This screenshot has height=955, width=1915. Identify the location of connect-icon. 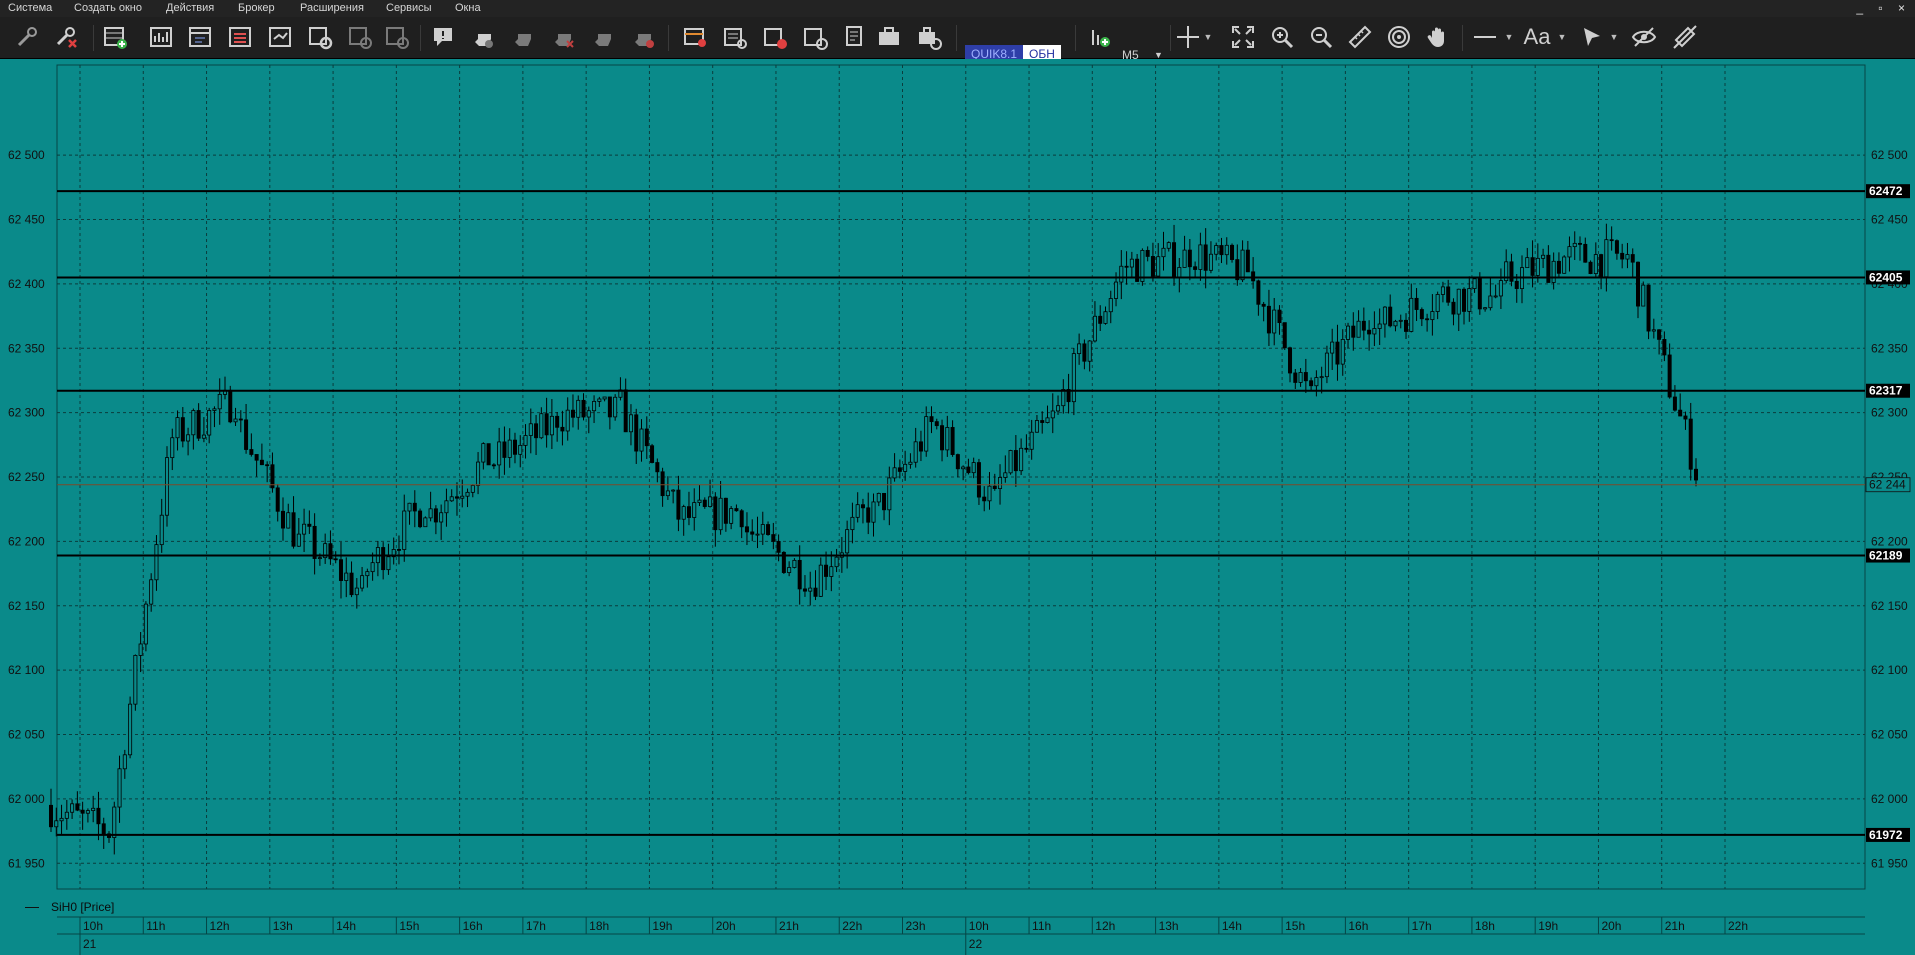
(27, 37).